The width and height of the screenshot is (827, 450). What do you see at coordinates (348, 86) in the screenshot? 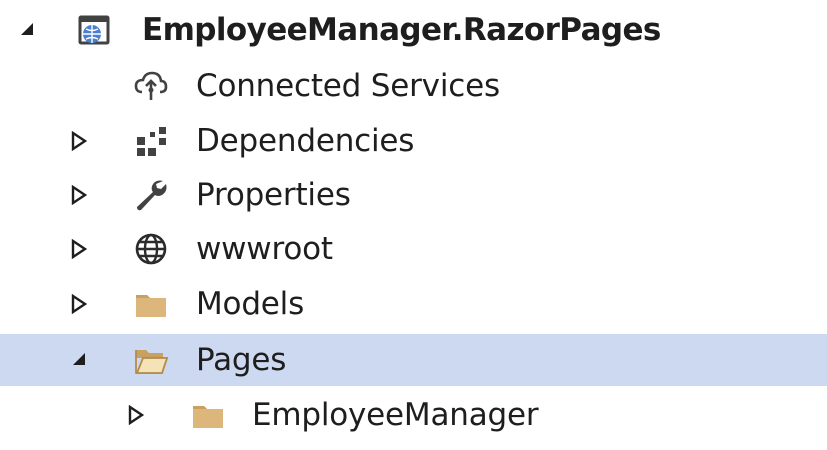
I see `tree-node-label: Connected Services` at bounding box center [348, 86].